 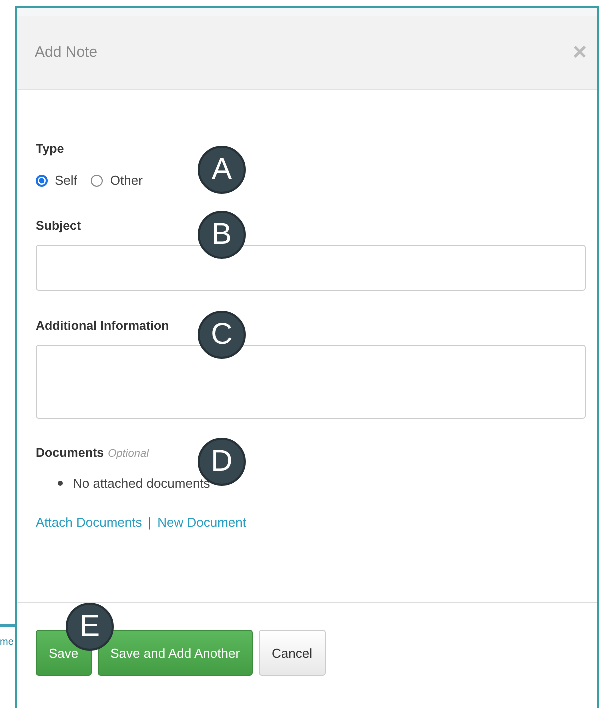 What do you see at coordinates (129, 454) in the screenshot?
I see `optional-hint: Optional` at bounding box center [129, 454].